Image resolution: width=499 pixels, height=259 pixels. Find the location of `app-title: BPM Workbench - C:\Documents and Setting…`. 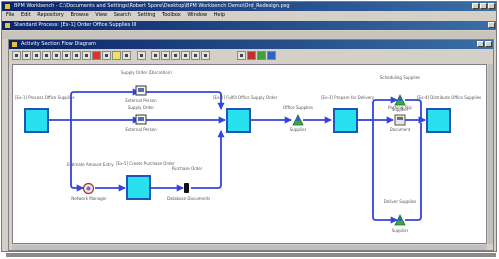

app-title: BPM Workbench - C:\Documents and Setting… is located at coordinates (152, 6).